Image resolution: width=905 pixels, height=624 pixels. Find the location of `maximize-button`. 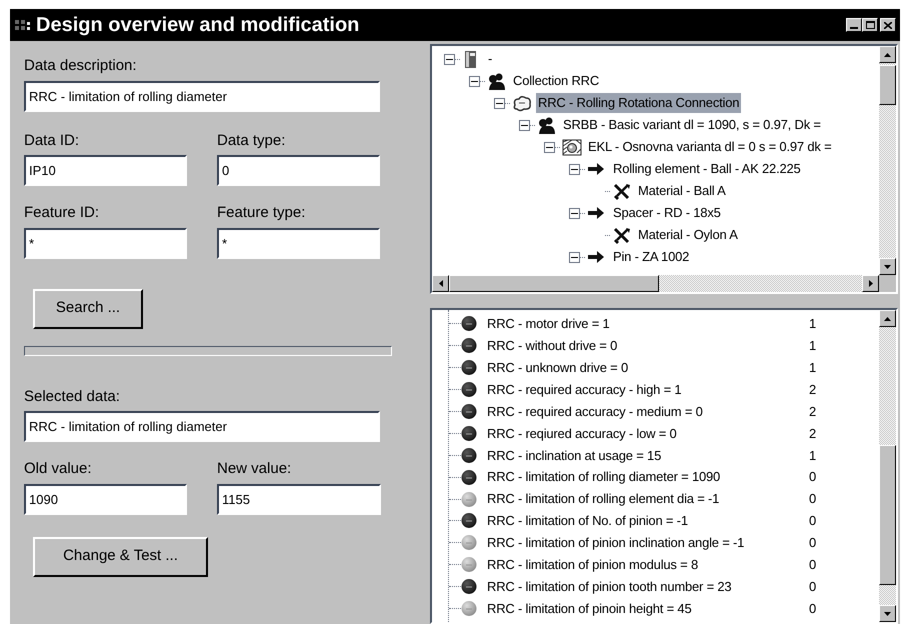

maximize-button is located at coordinates (870, 25).